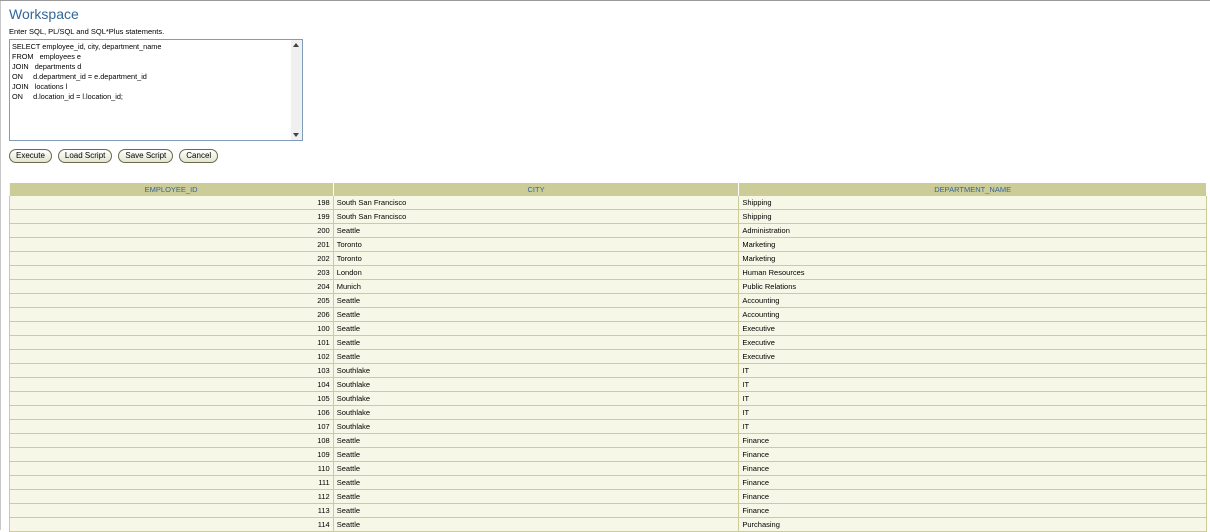 This screenshot has height=532, width=1210. What do you see at coordinates (171, 398) in the screenshot?
I see `cell-employee-id: 105` at bounding box center [171, 398].